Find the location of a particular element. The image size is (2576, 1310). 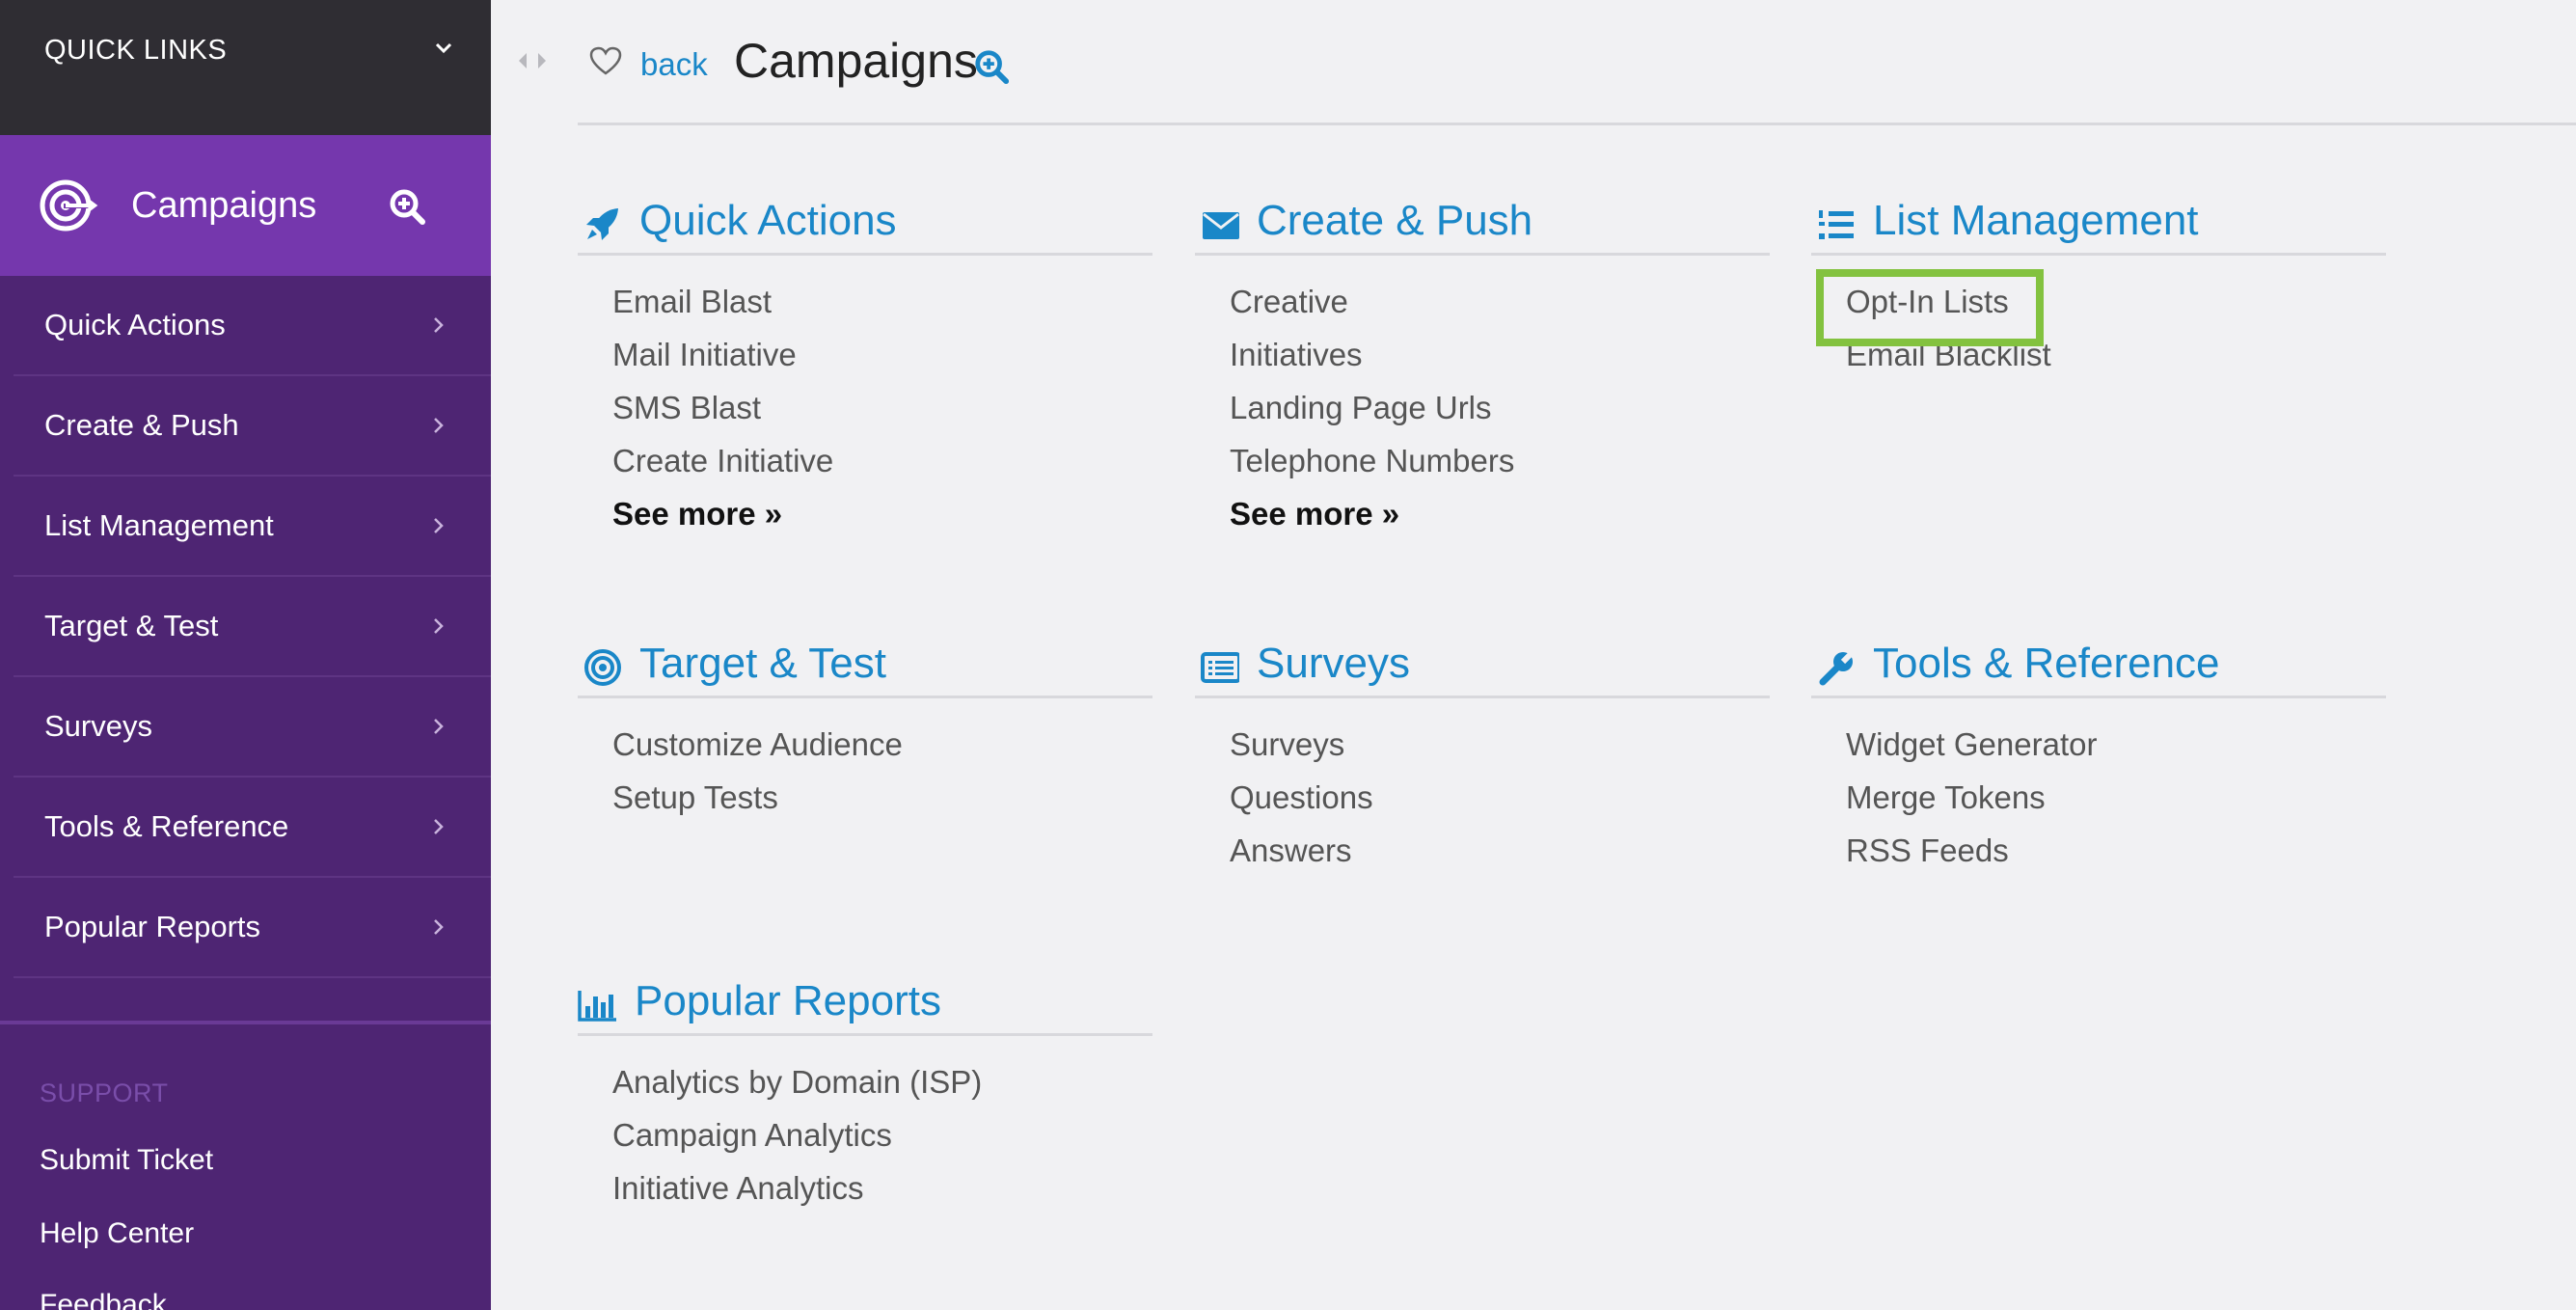

card-header: Quick Actions is located at coordinates (865, 226).